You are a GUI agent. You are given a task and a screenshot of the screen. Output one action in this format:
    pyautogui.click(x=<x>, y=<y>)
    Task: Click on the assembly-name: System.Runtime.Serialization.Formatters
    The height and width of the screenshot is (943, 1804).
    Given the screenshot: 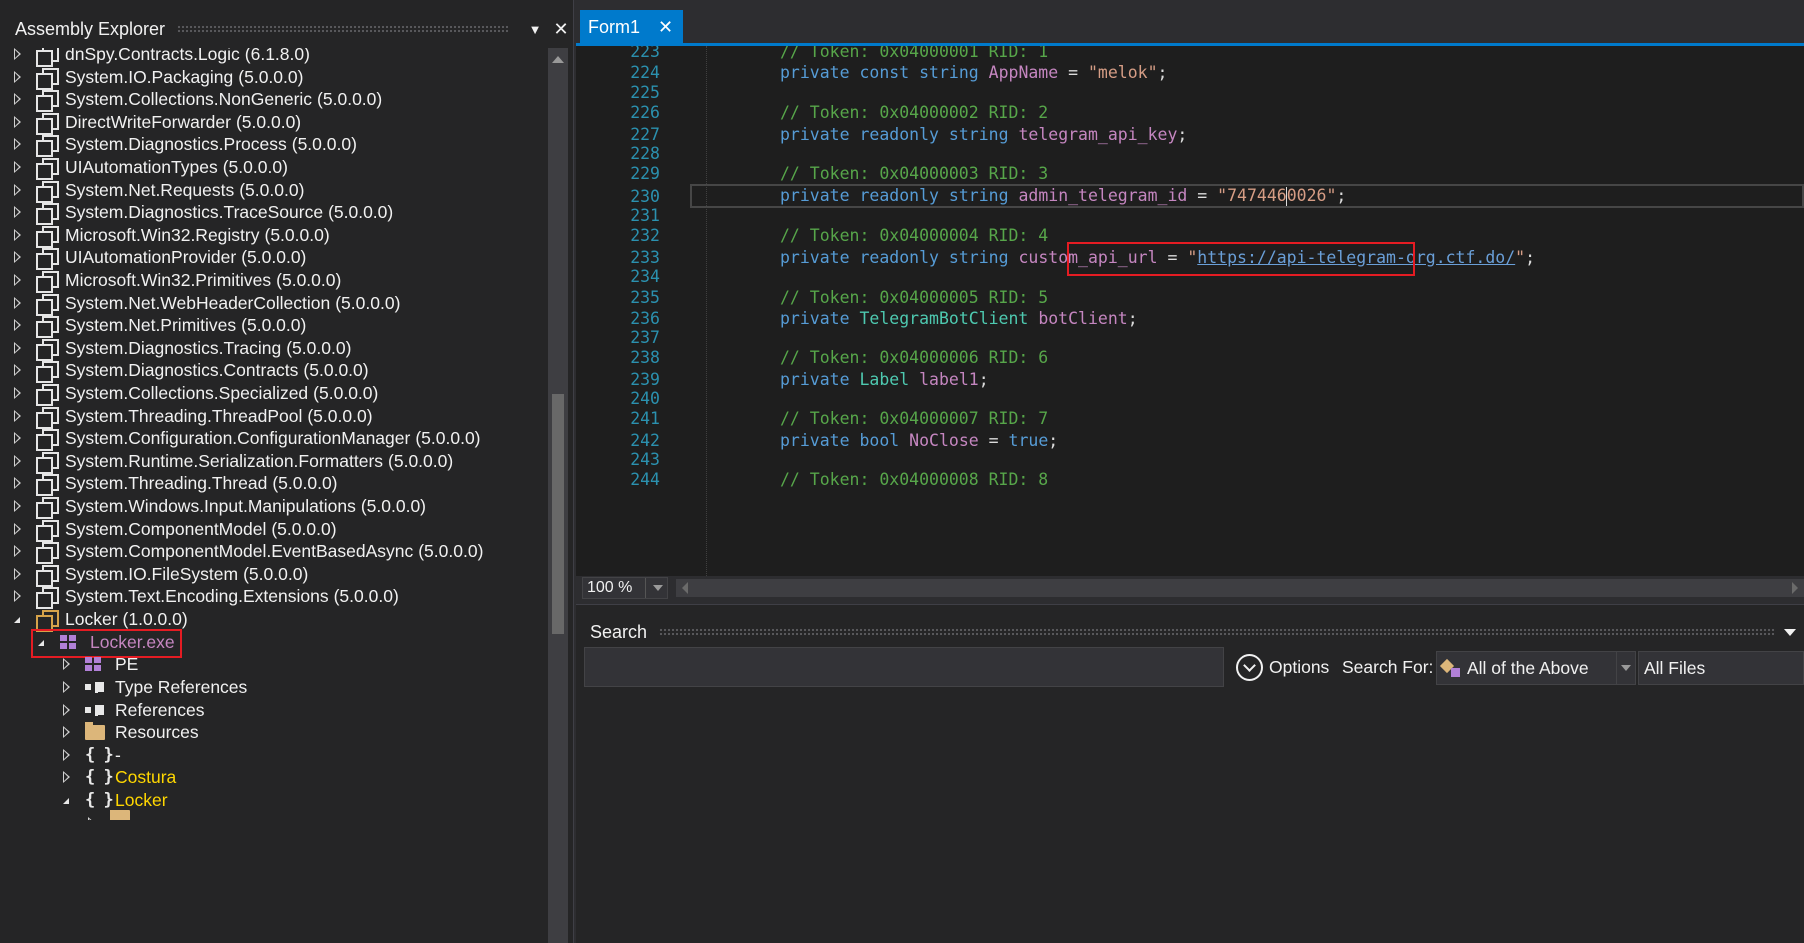 What is the action you would take?
    pyautogui.click(x=224, y=460)
    